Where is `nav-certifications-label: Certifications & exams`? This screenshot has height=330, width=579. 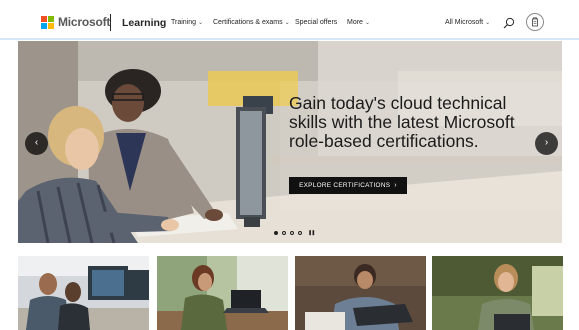
nav-certifications-label: Certifications & exams is located at coordinates (248, 22).